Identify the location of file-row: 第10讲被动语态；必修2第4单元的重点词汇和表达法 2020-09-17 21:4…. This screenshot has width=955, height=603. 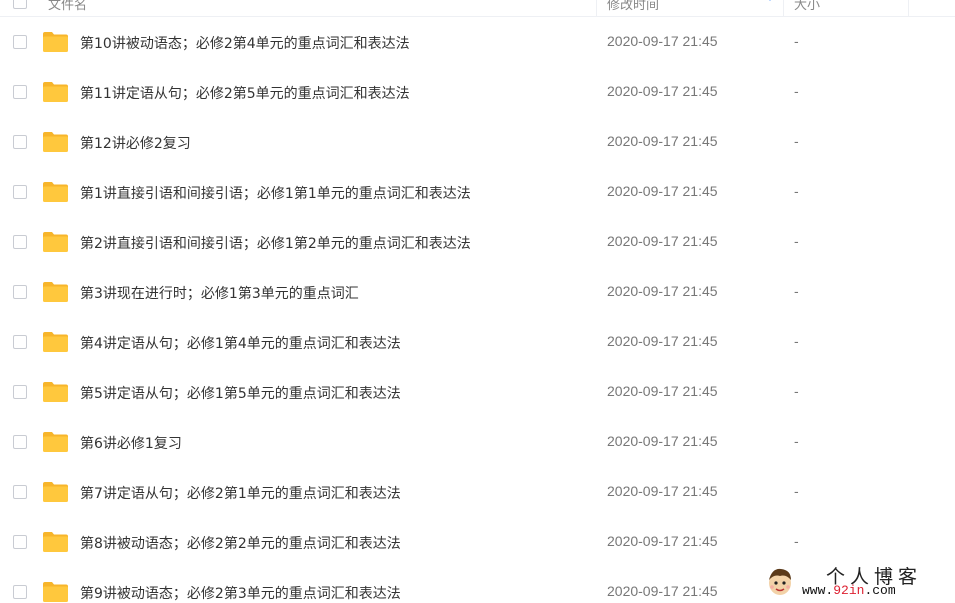
(477, 42).